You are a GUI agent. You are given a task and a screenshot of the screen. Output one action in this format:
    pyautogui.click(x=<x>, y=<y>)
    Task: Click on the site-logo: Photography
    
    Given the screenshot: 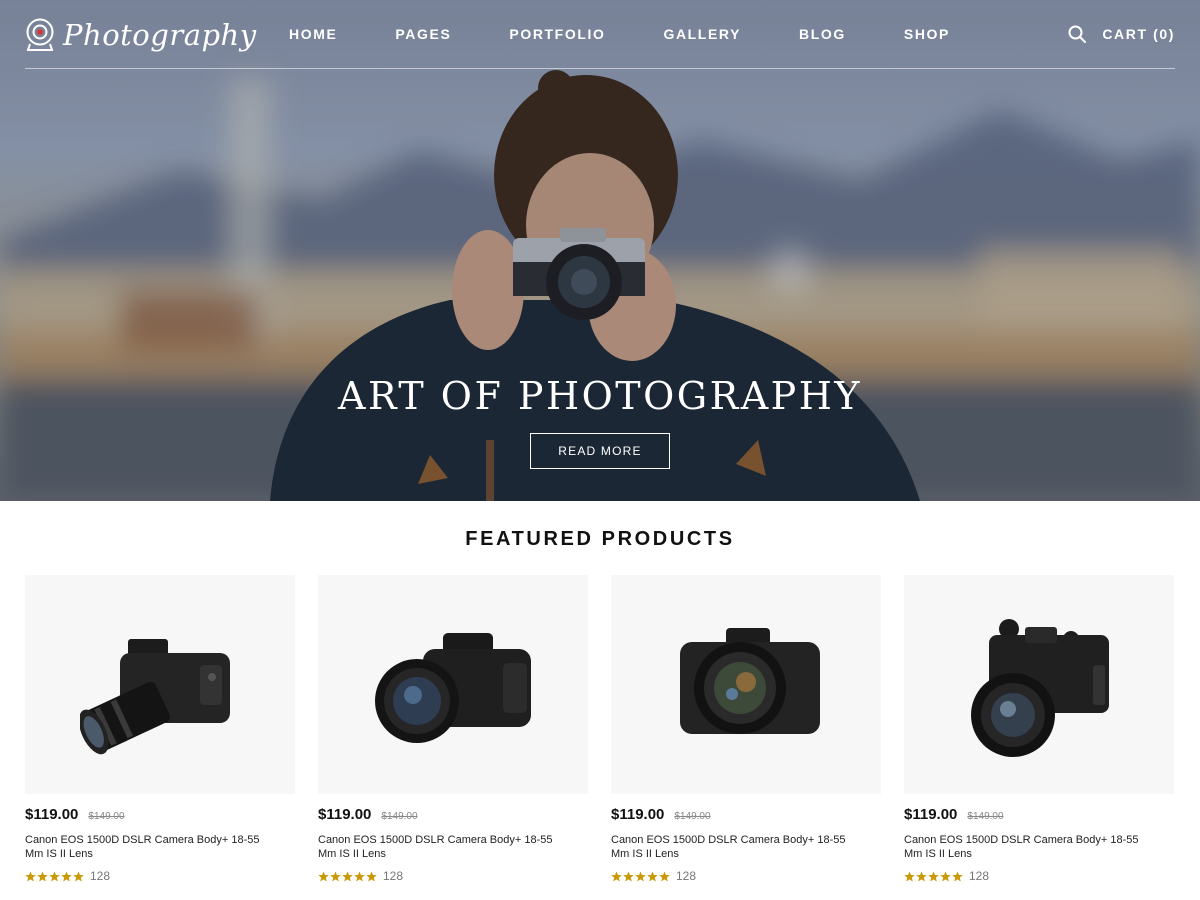 What is the action you would take?
    pyautogui.click(x=141, y=35)
    